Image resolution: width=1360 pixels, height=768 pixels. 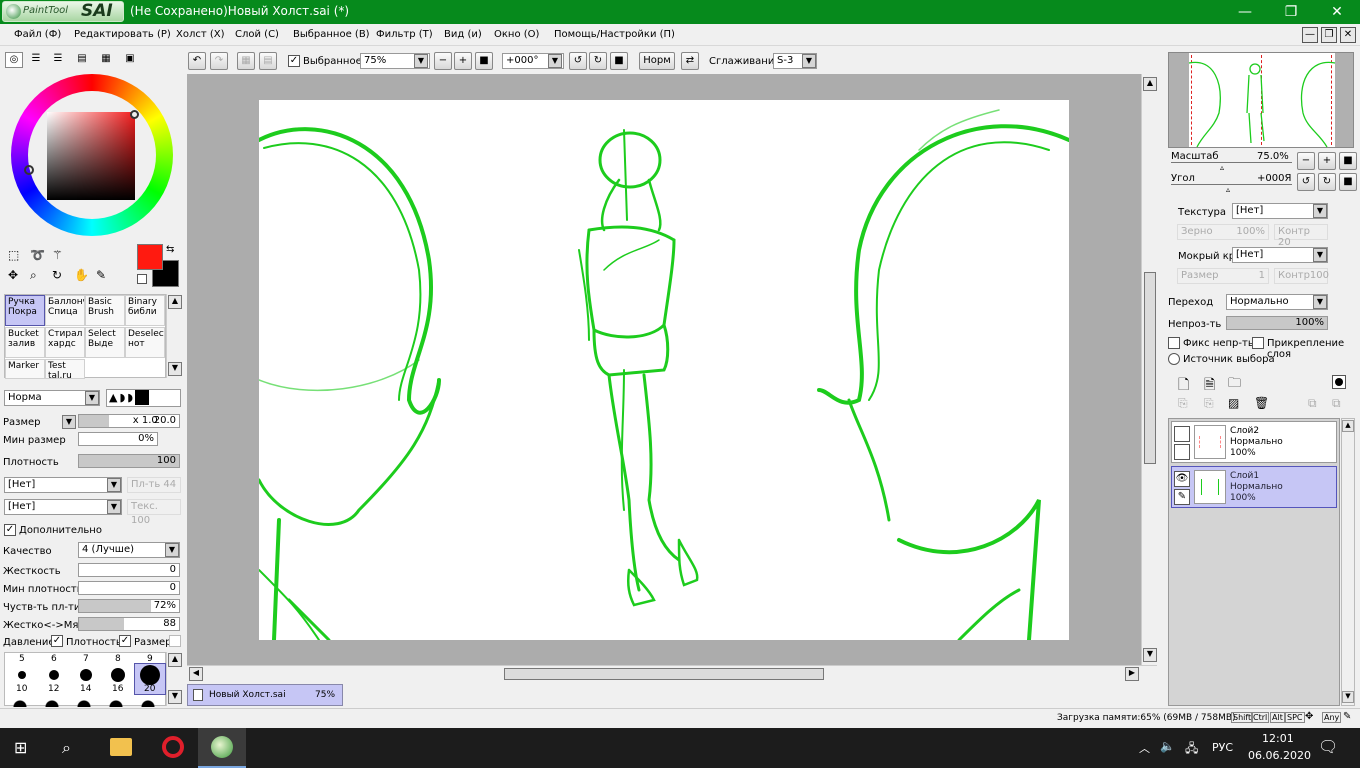 I want to click on min-size-slider: 0%, so click(x=118, y=439).